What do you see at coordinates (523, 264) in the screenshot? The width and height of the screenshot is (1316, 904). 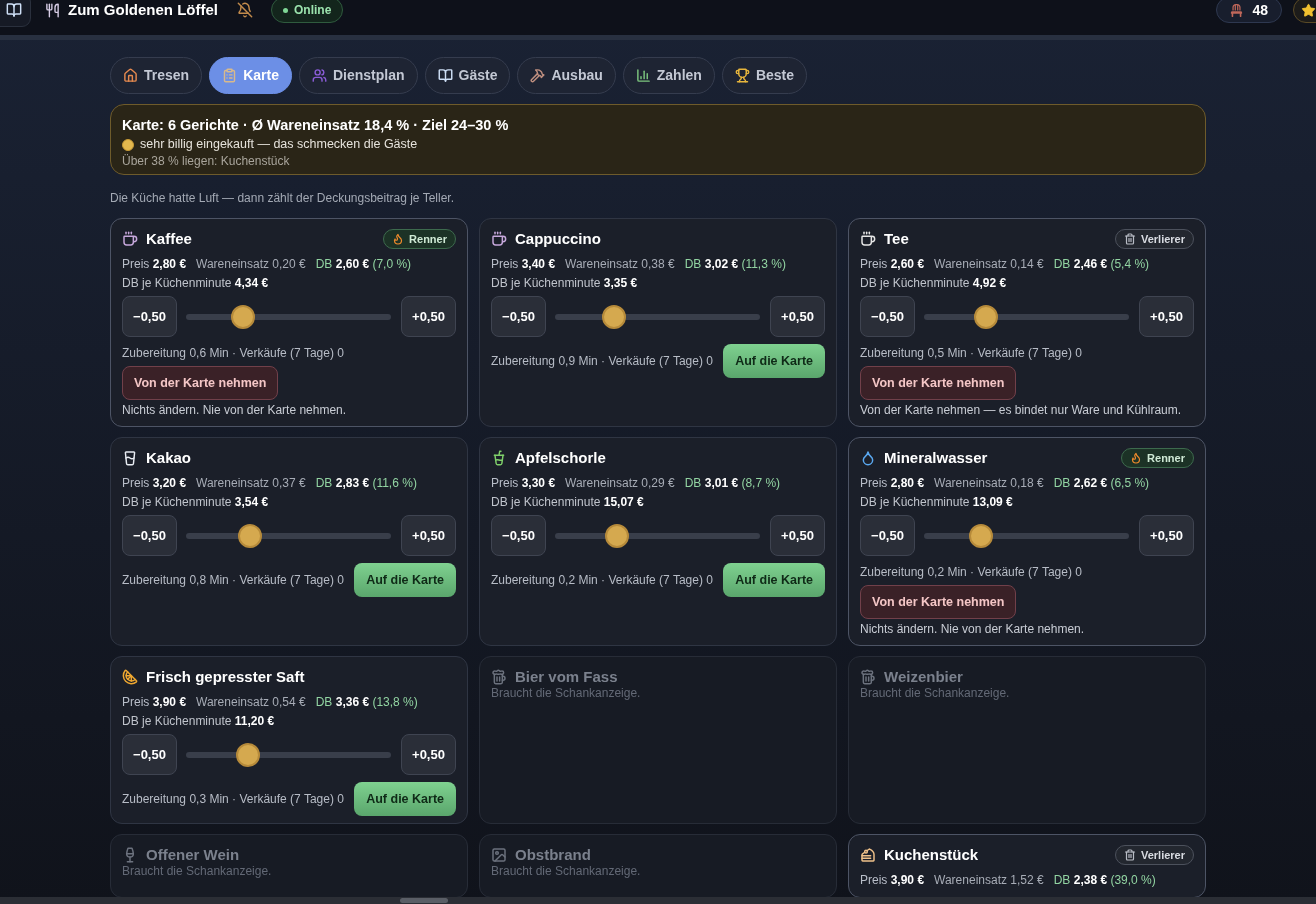 I see `price-text: Preis 3,40 €` at bounding box center [523, 264].